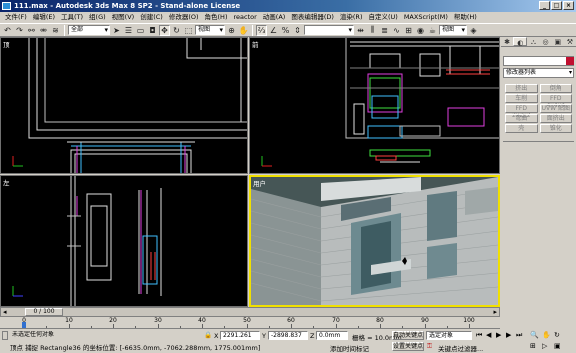  I want to click on auto-key-button: 自动关键点, so click(408, 335).